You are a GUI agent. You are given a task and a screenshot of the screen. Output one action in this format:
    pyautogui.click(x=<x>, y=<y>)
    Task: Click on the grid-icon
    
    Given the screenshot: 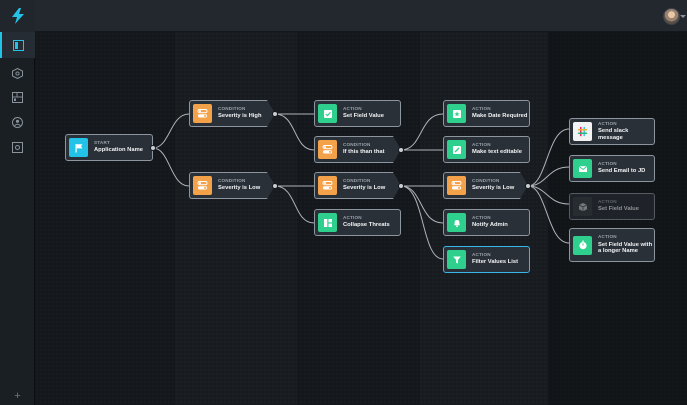 What is the action you would take?
    pyautogui.click(x=327, y=222)
    